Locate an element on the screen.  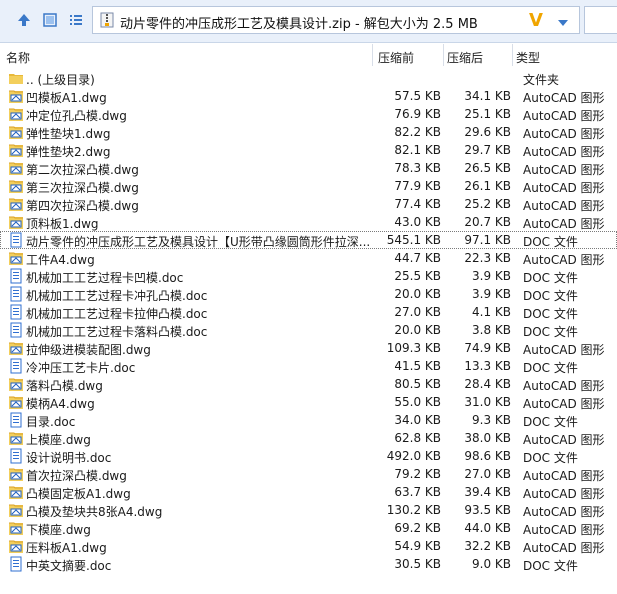
address-bar: 动片零件的冲压成形工艺及模具设计.zip - 解包大小为 2.5 MB V is located at coordinates (336, 20).